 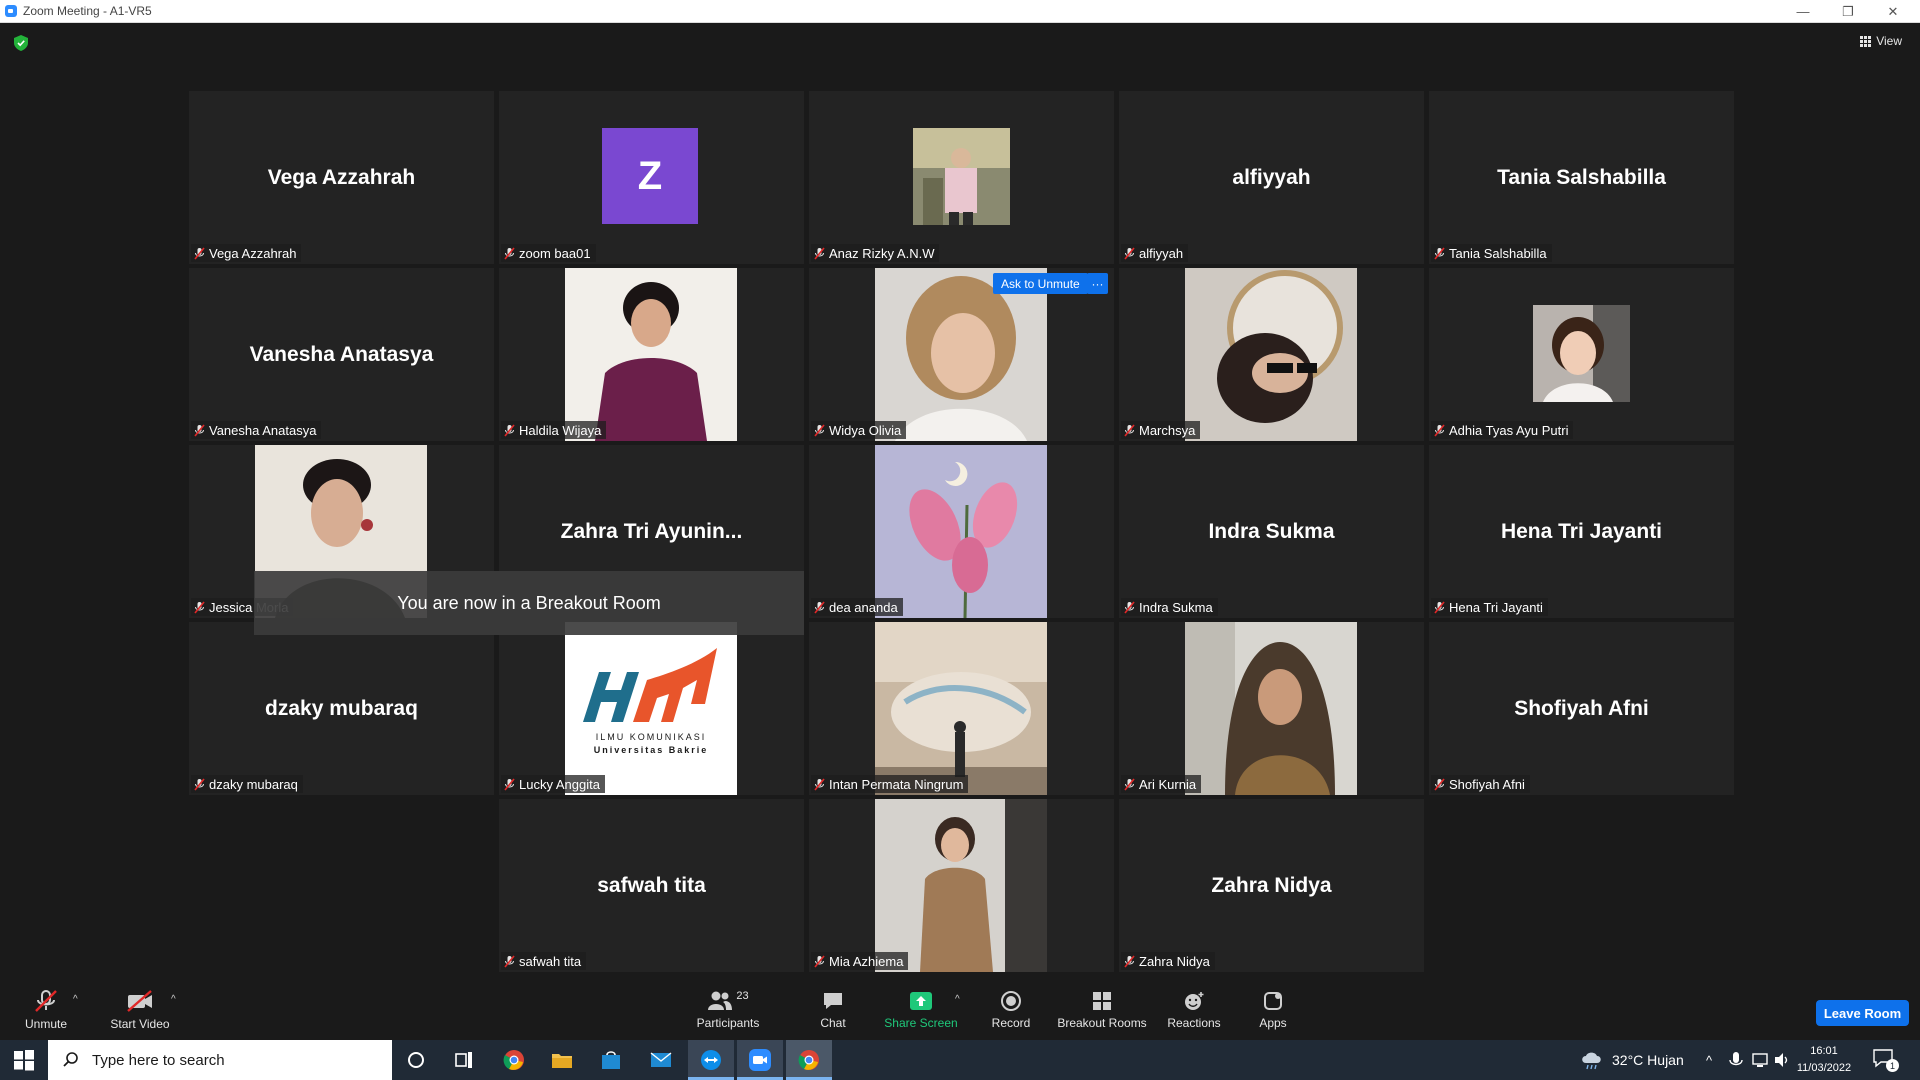 What do you see at coordinates (416, 1060) in the screenshot?
I see `cortana-icon` at bounding box center [416, 1060].